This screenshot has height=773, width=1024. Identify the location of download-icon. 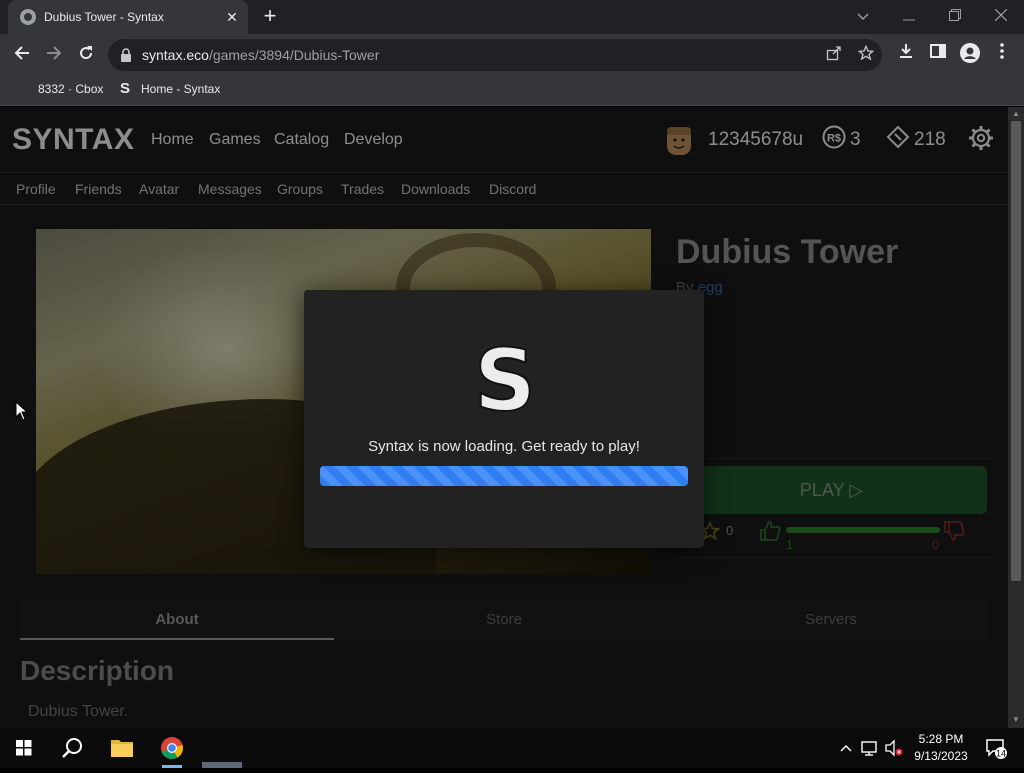
(906, 55).